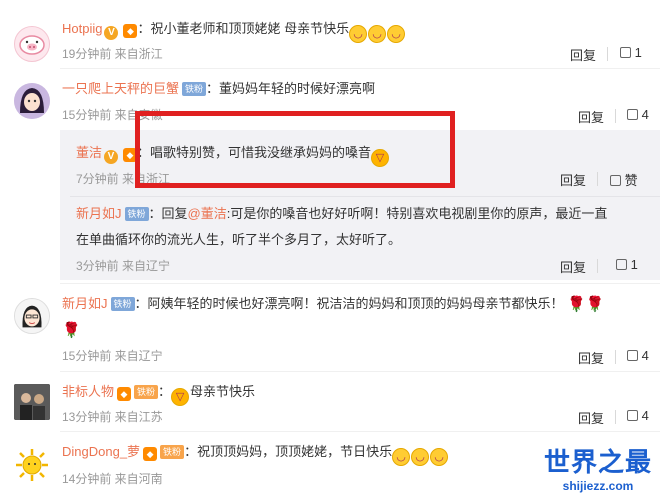  What do you see at coordinates (89, 152) in the screenshot?
I see `username: 董洁` at bounding box center [89, 152].